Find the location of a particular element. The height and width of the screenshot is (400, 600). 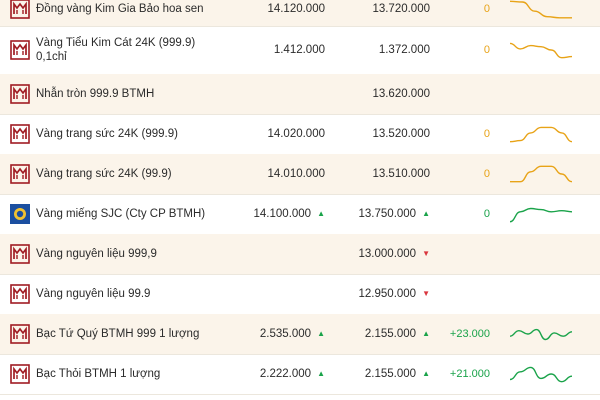

table-row: Vàng nguyên liệu 99.9 12.950.000 ▼ is located at coordinates (300, 294).